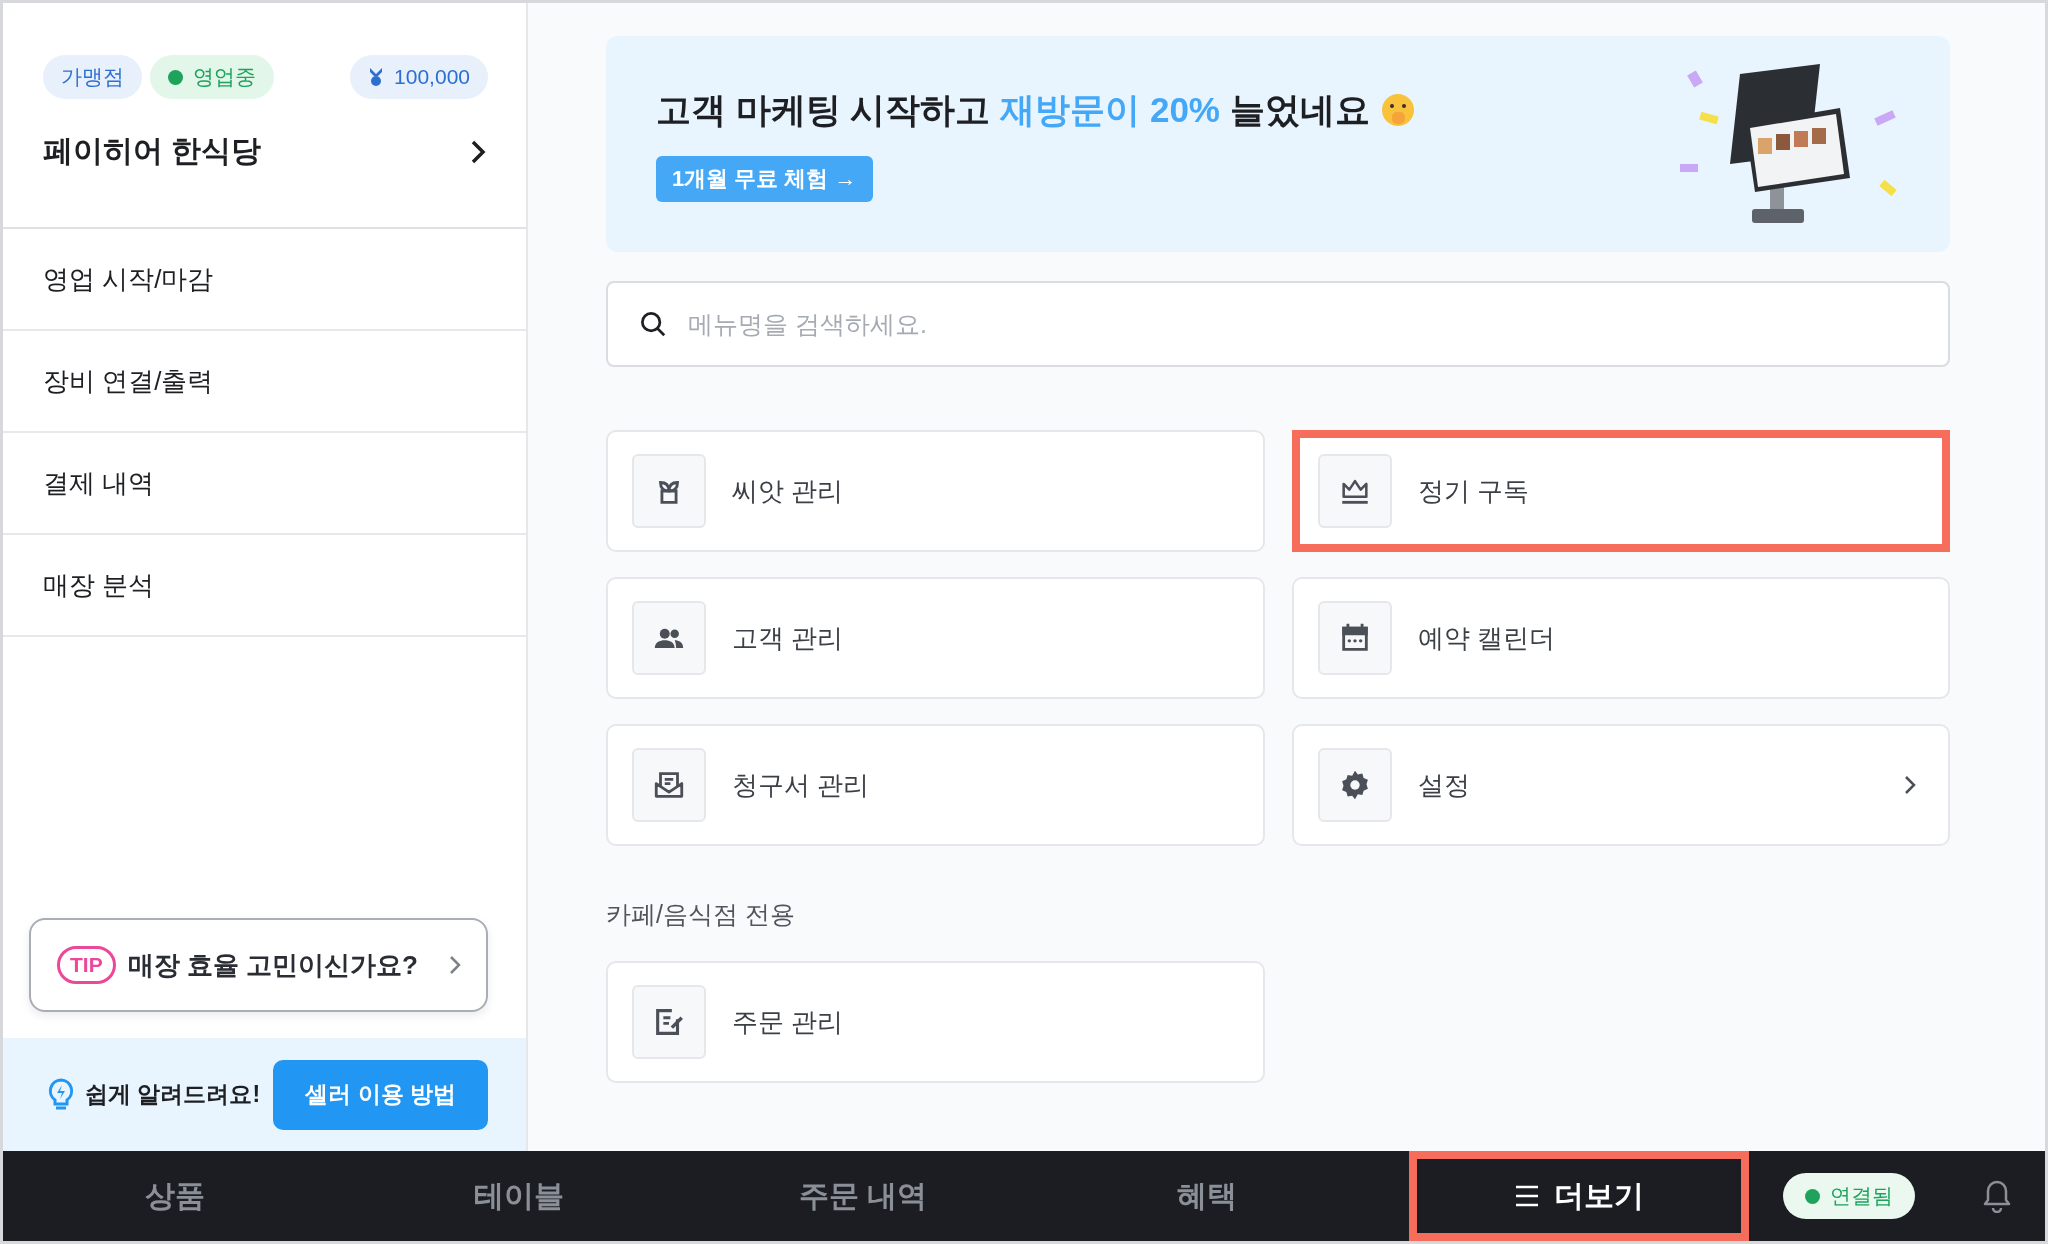  Describe the element at coordinates (788, 491) in the screenshot. I see `tile-label: 씨앗 관리` at that location.